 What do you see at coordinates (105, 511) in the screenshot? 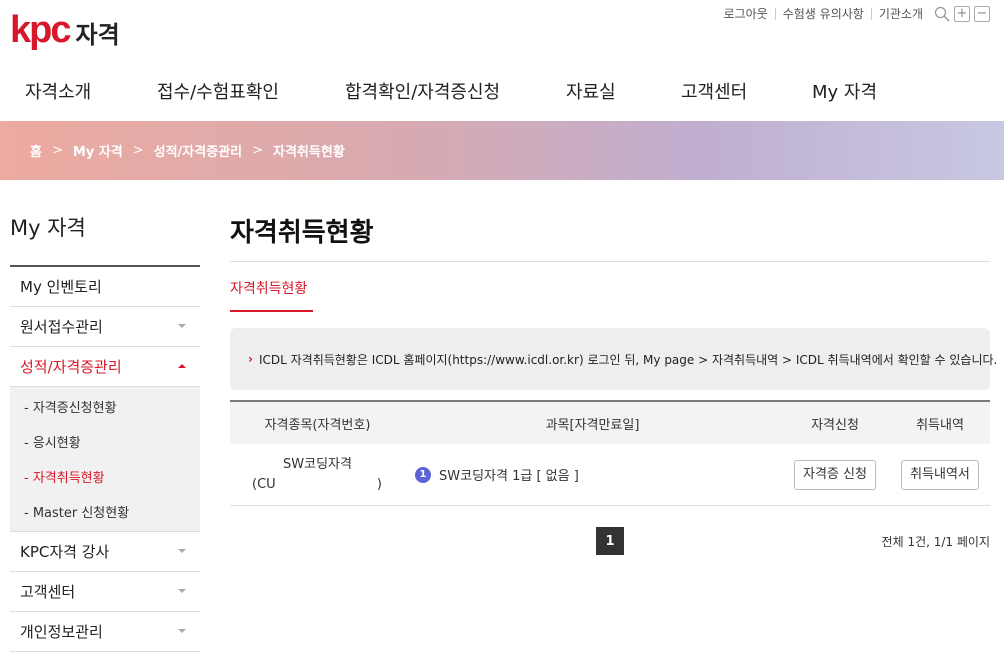
I see `submenu-item-master: - Master 신청현황` at bounding box center [105, 511].